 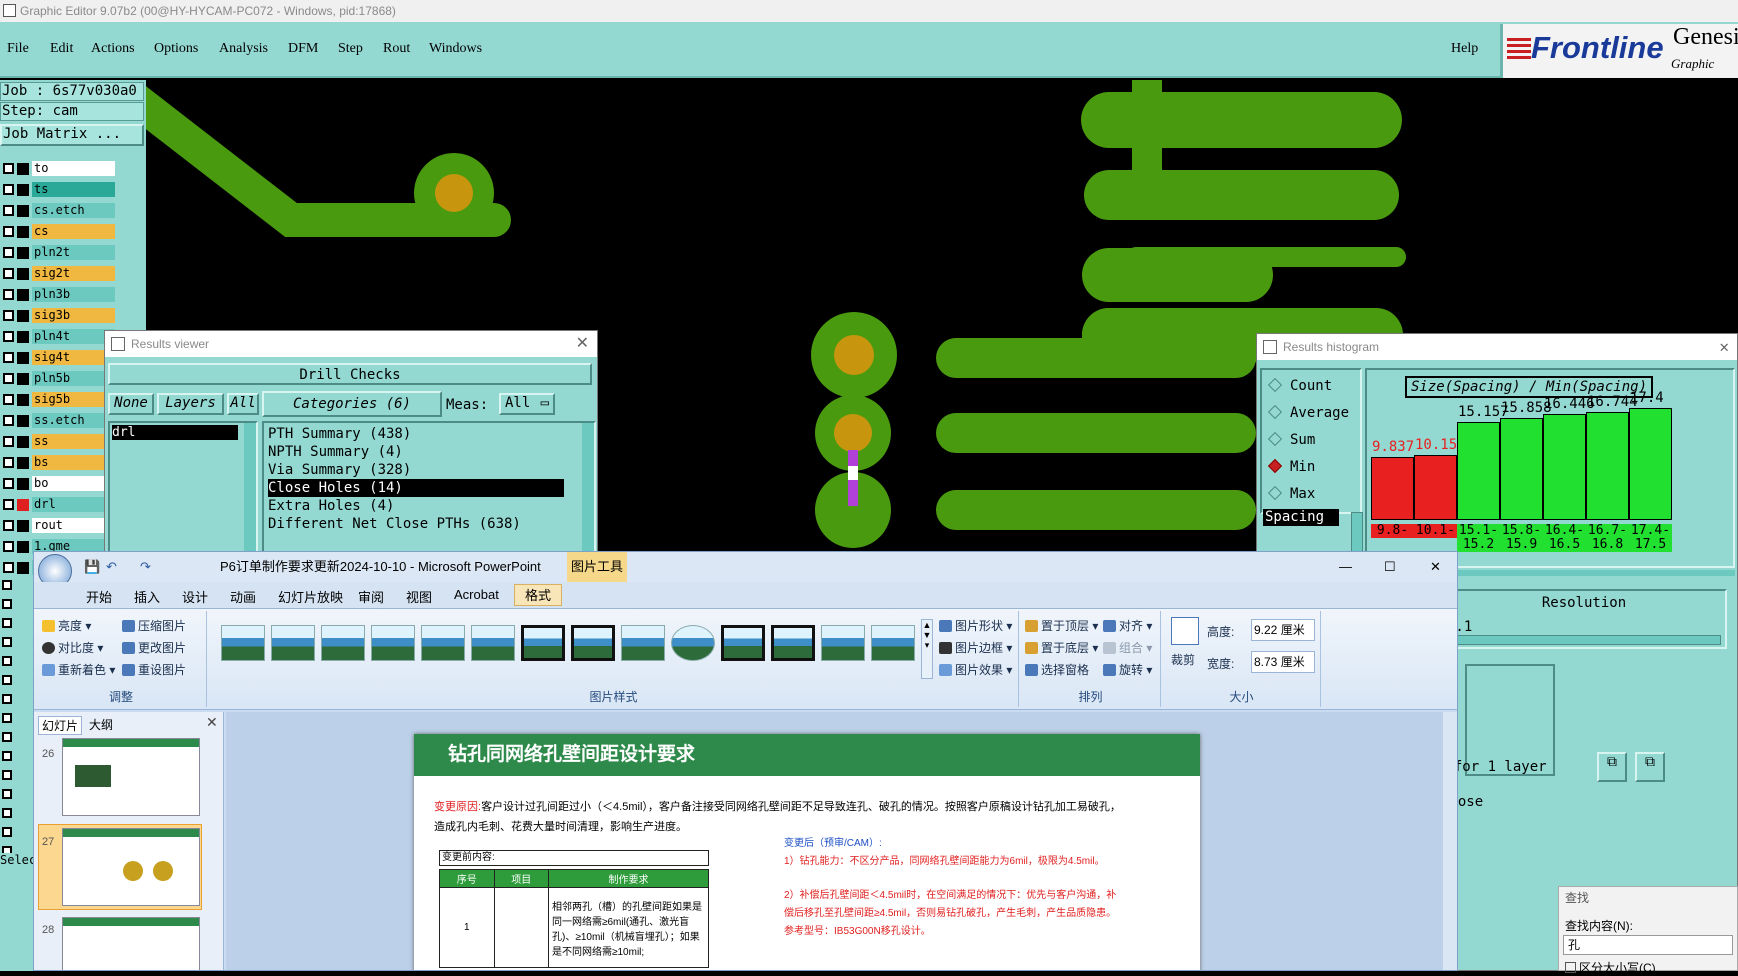 I want to click on layer-name: pln3b, so click(x=73, y=294).